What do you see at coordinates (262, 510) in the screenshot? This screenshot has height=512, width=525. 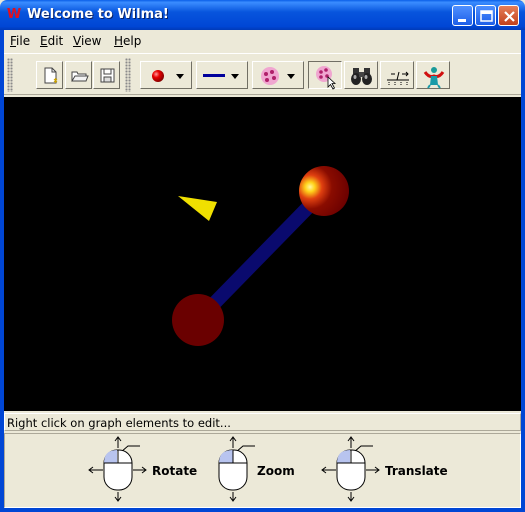 I see `window-border-bottom` at bounding box center [262, 510].